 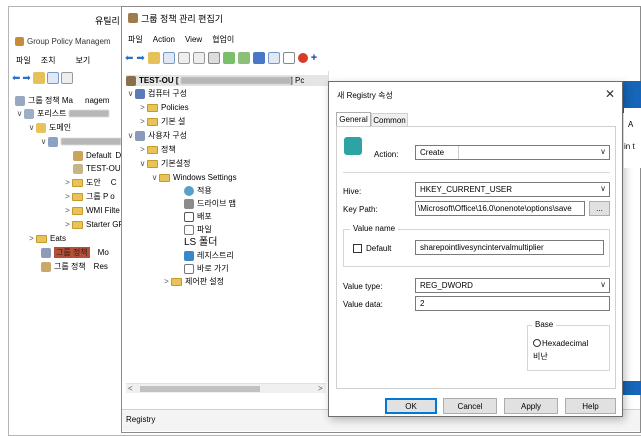 What do you see at coordinates (97, 168) in the screenshot?
I see `gpmc-tree-test-ou: TEST-OU` at bounding box center [97, 168].